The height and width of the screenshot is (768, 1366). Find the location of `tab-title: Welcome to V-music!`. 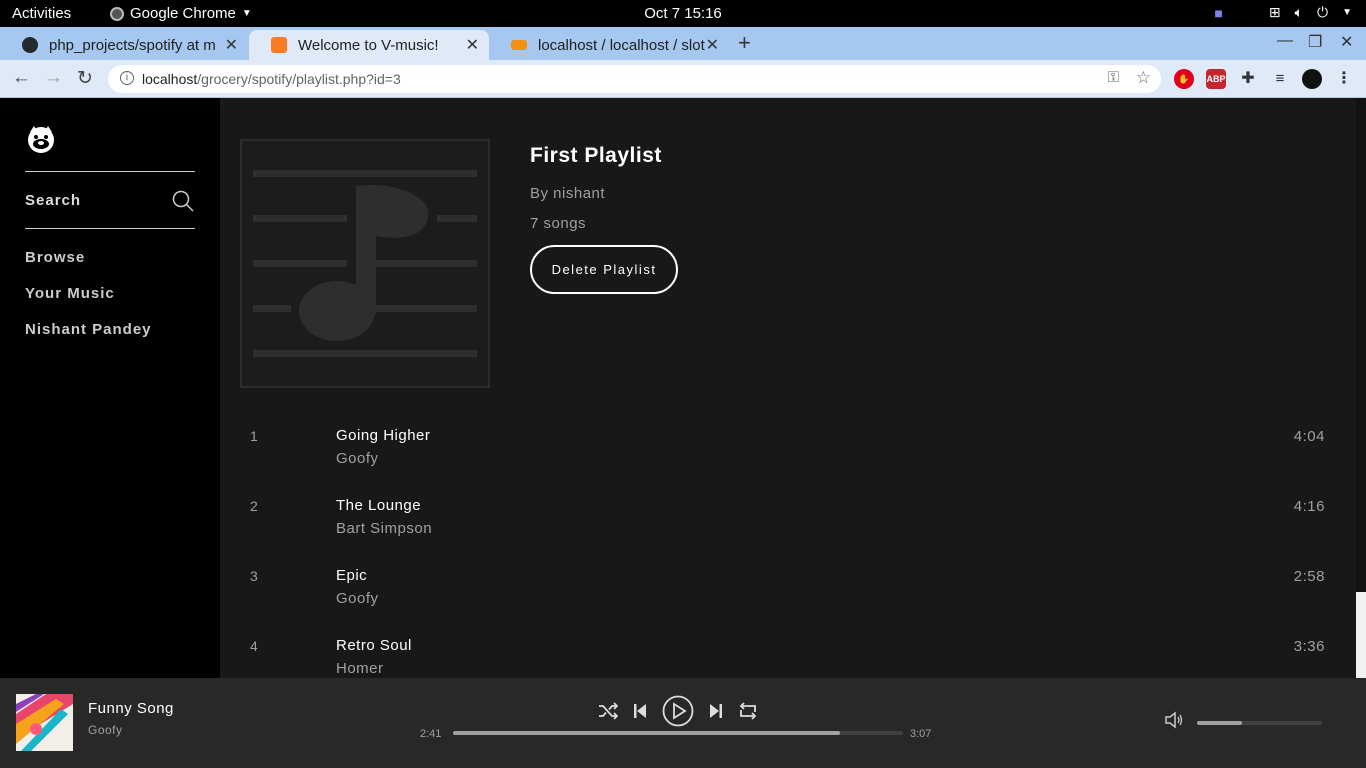

tab-title: Welcome to V-music! is located at coordinates (368, 45).